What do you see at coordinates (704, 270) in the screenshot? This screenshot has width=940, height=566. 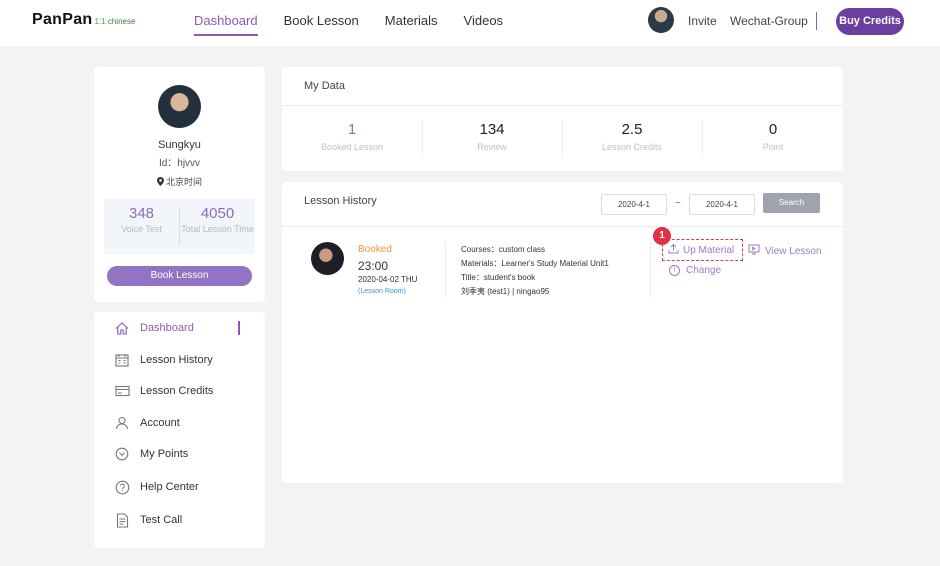 I see `change-label: Change` at bounding box center [704, 270].